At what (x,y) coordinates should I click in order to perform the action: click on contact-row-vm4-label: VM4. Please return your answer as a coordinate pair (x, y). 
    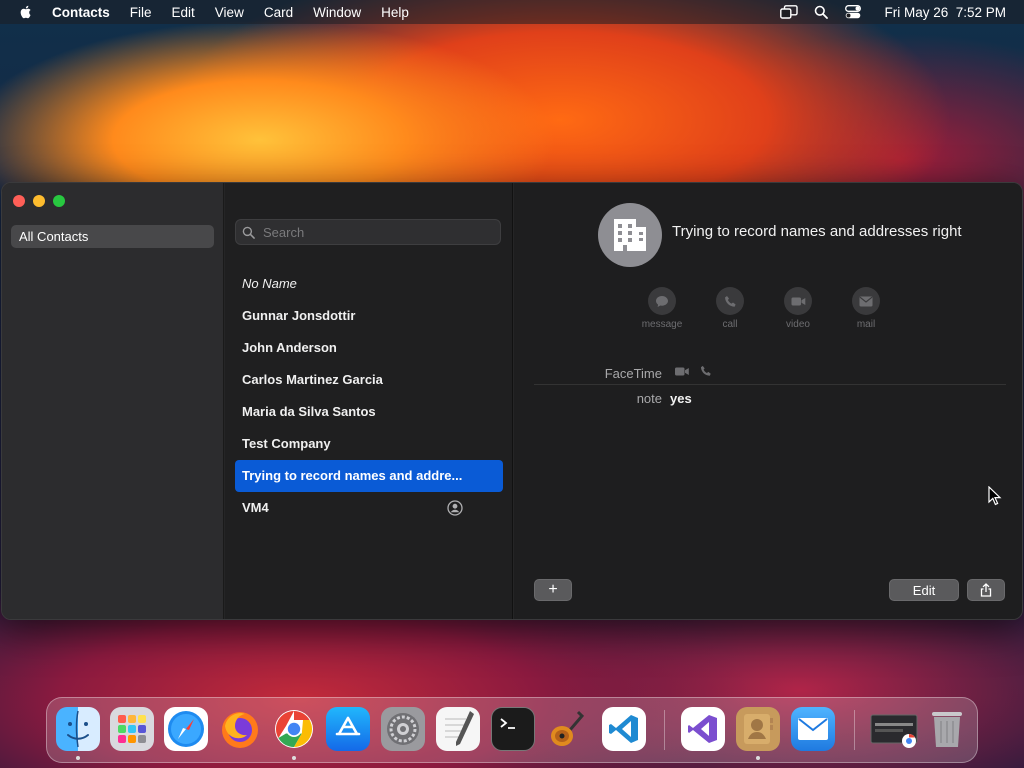
    Looking at the image, I should click on (255, 507).